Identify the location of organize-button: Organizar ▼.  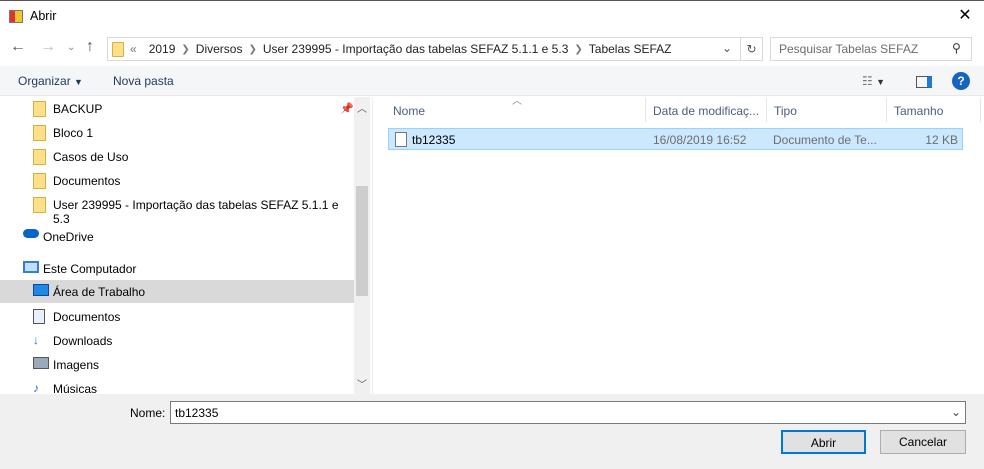
(50, 81).